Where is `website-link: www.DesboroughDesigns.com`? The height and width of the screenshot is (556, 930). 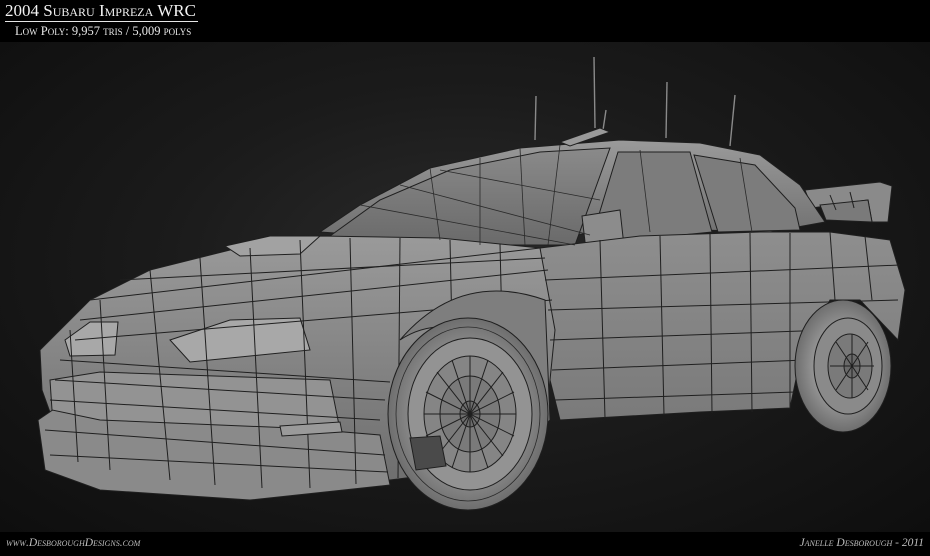 website-link: www.DesboroughDesigns.com is located at coordinates (73, 543).